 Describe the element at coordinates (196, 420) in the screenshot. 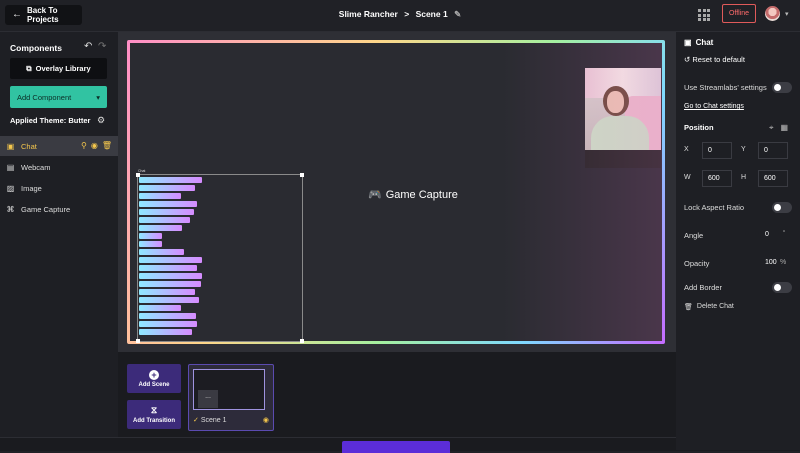

I see `check-icon: ✓` at that location.